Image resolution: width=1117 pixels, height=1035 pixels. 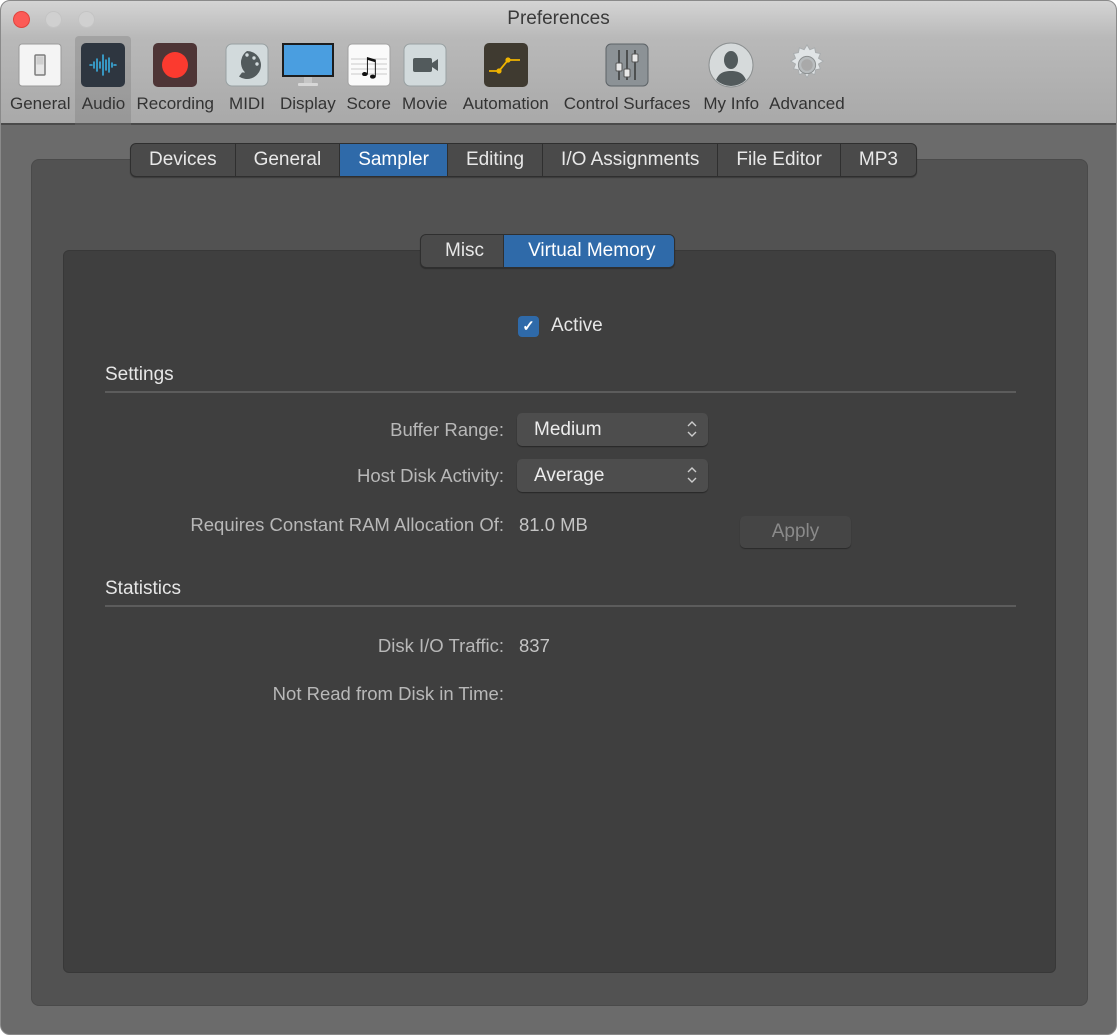 I want to click on settings-section-title: Settings, so click(x=139, y=374).